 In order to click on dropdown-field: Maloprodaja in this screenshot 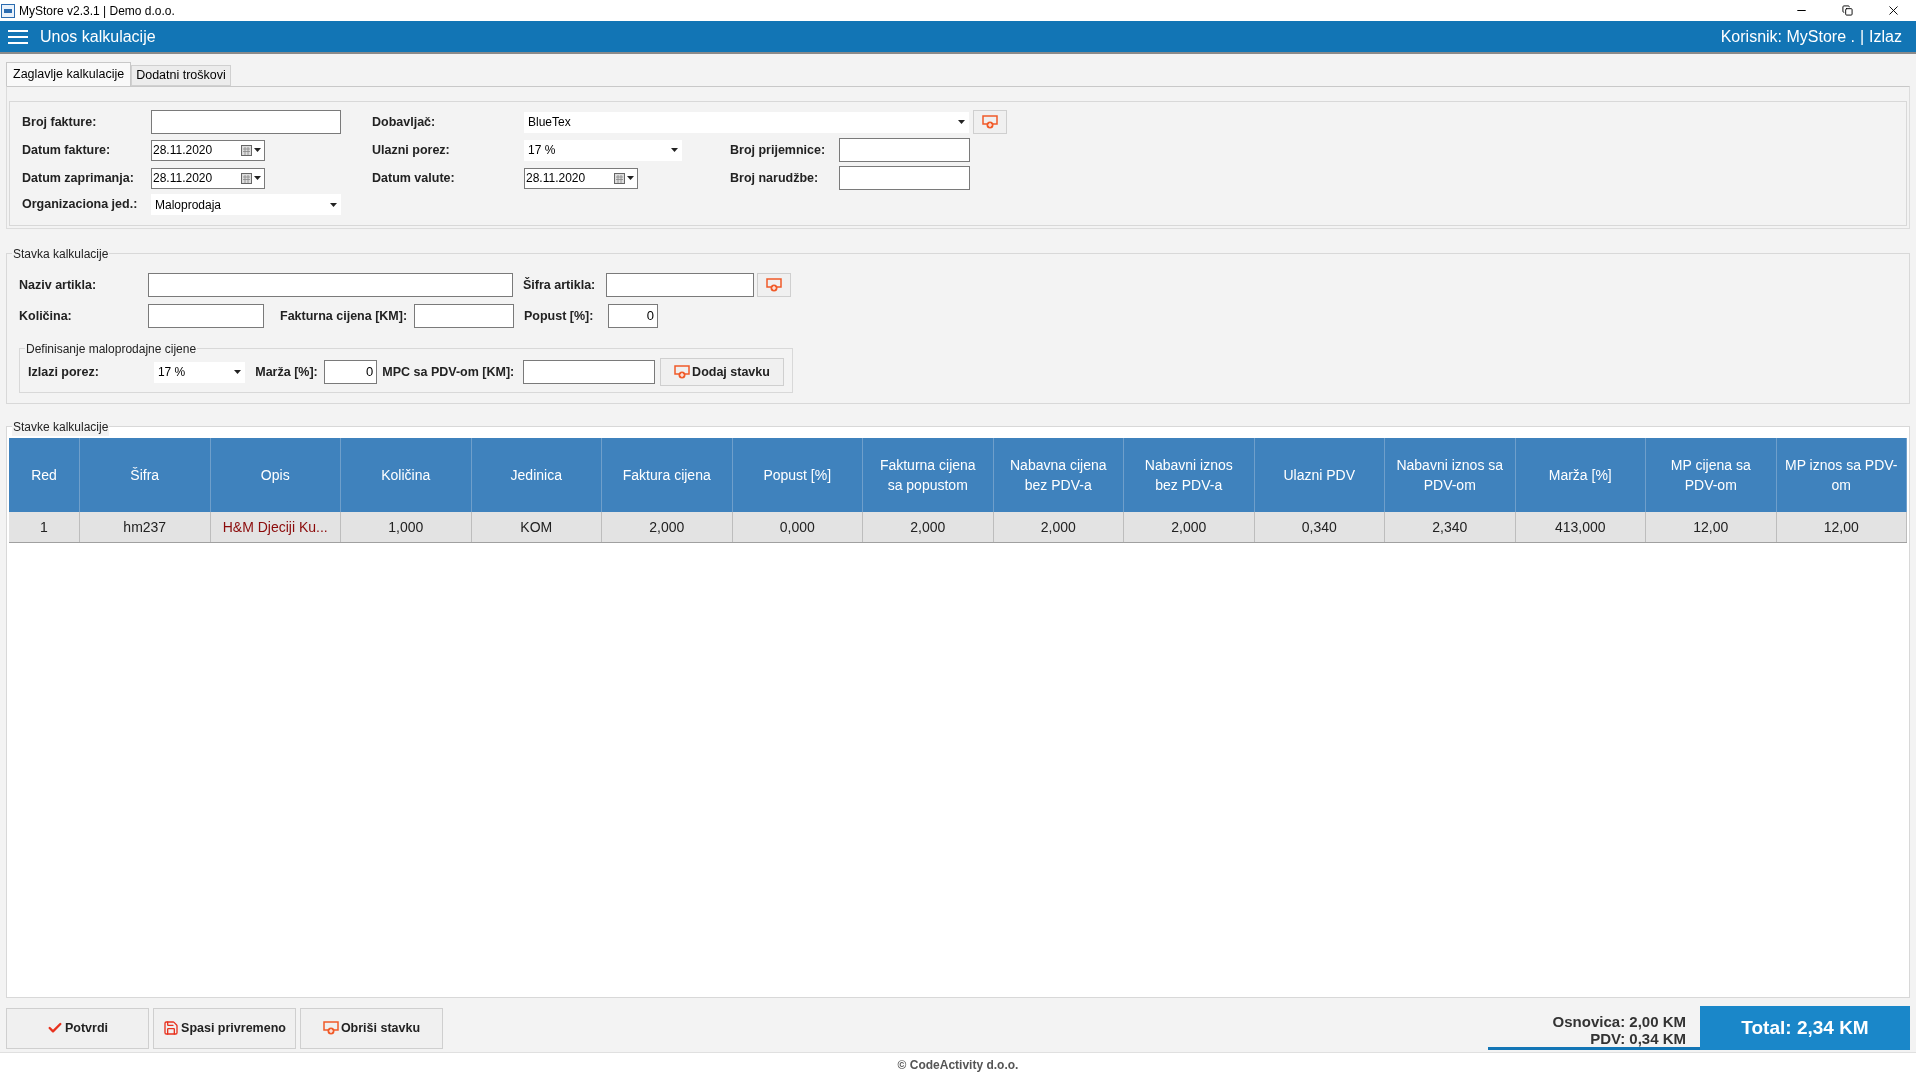, I will do `click(246, 204)`.